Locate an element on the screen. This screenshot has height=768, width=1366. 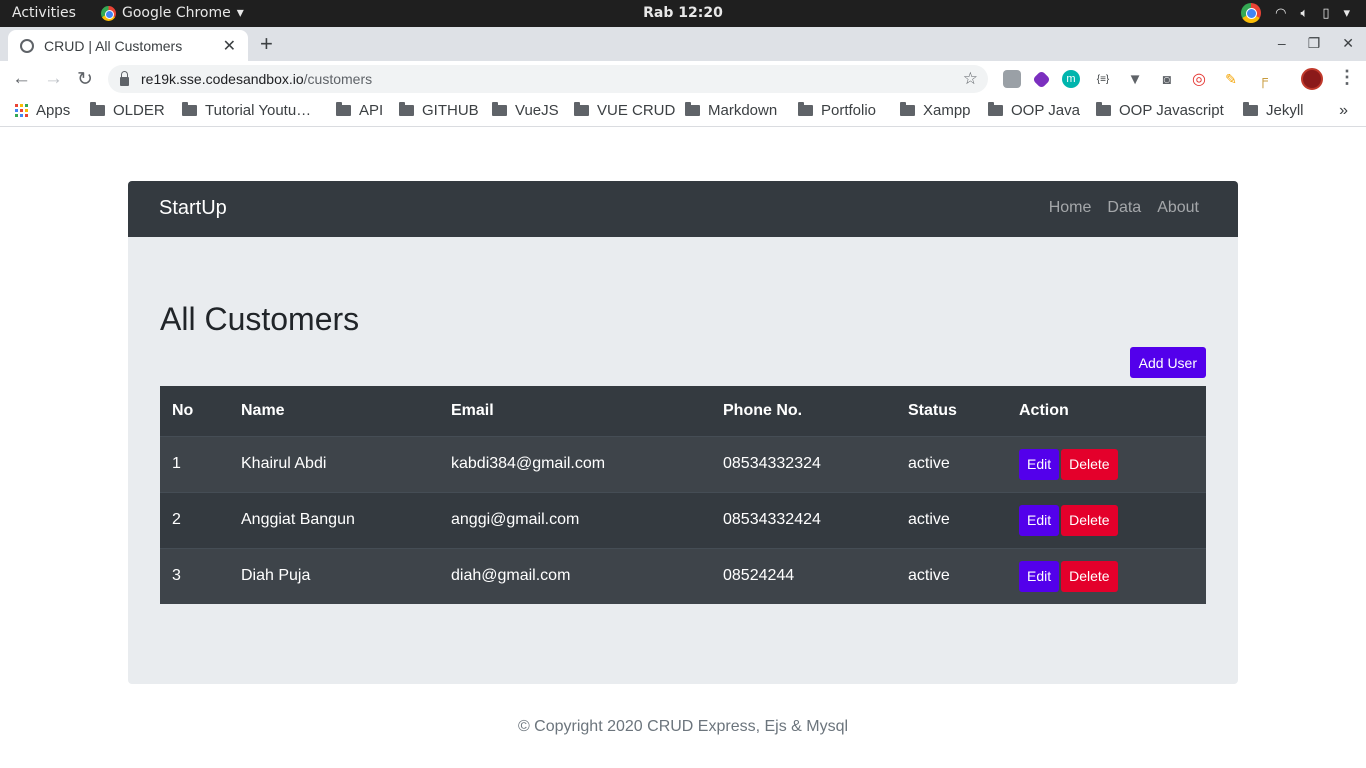
new-tab-button: + is located at coordinates (266, 44).